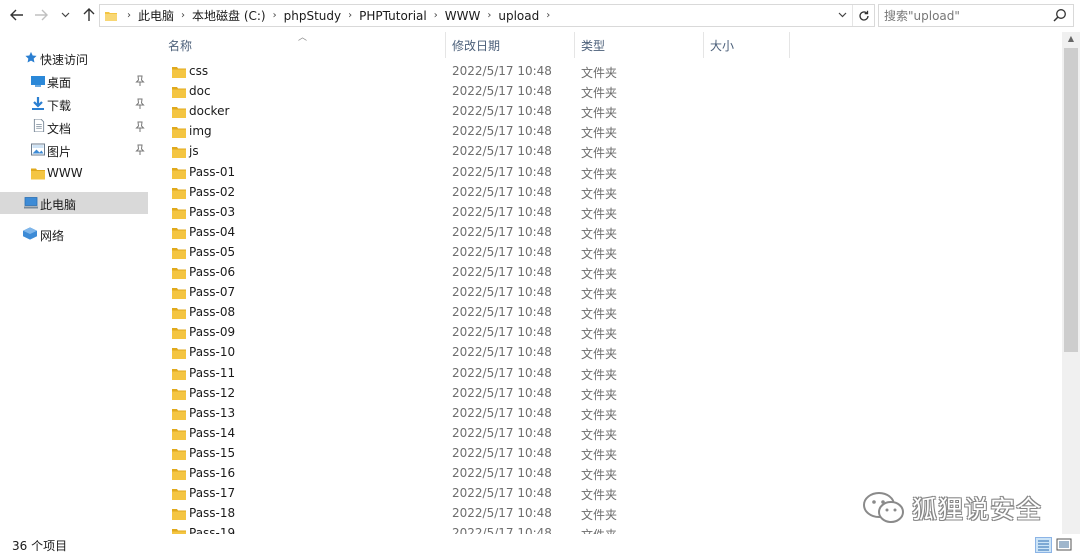 This screenshot has width=1080, height=556. Describe the element at coordinates (472, 152) in the screenshot. I see `file-row: js 2022/5/17 10:48 文件夹` at that location.